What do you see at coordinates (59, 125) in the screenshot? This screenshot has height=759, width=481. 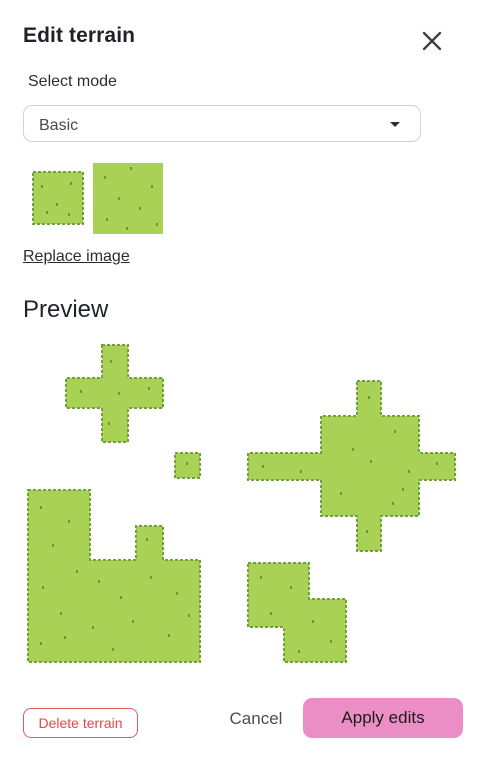 I see `mode-select-value: Basic` at bounding box center [59, 125].